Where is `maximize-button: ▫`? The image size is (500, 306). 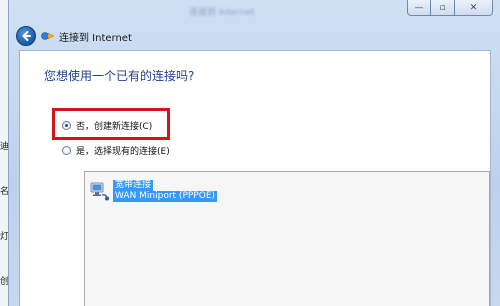 maximize-button: ▫ is located at coordinates (443, 8).